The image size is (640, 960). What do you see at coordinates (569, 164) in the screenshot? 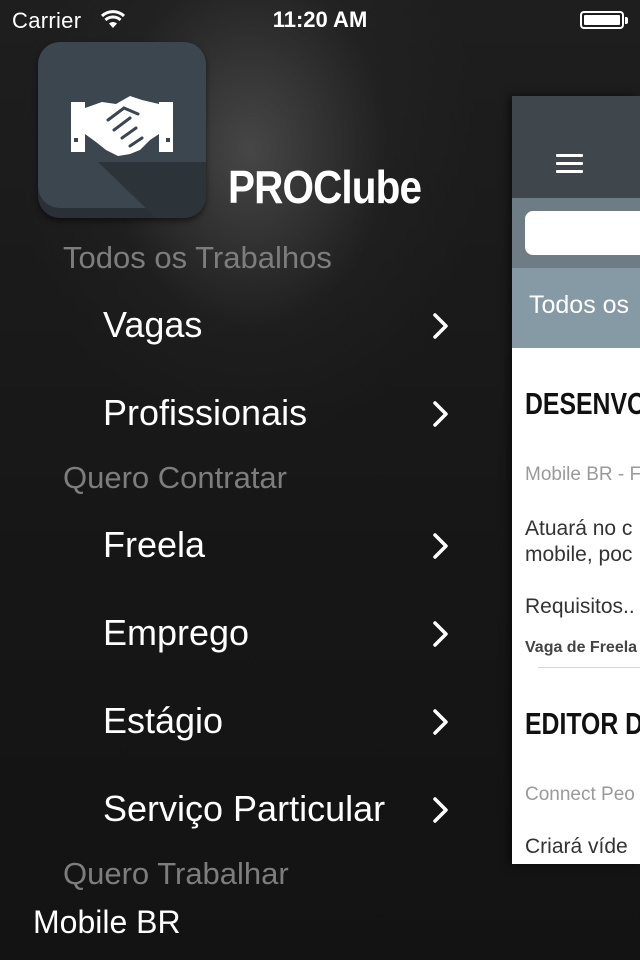
I see `hamburger-menu-icon` at bounding box center [569, 164].